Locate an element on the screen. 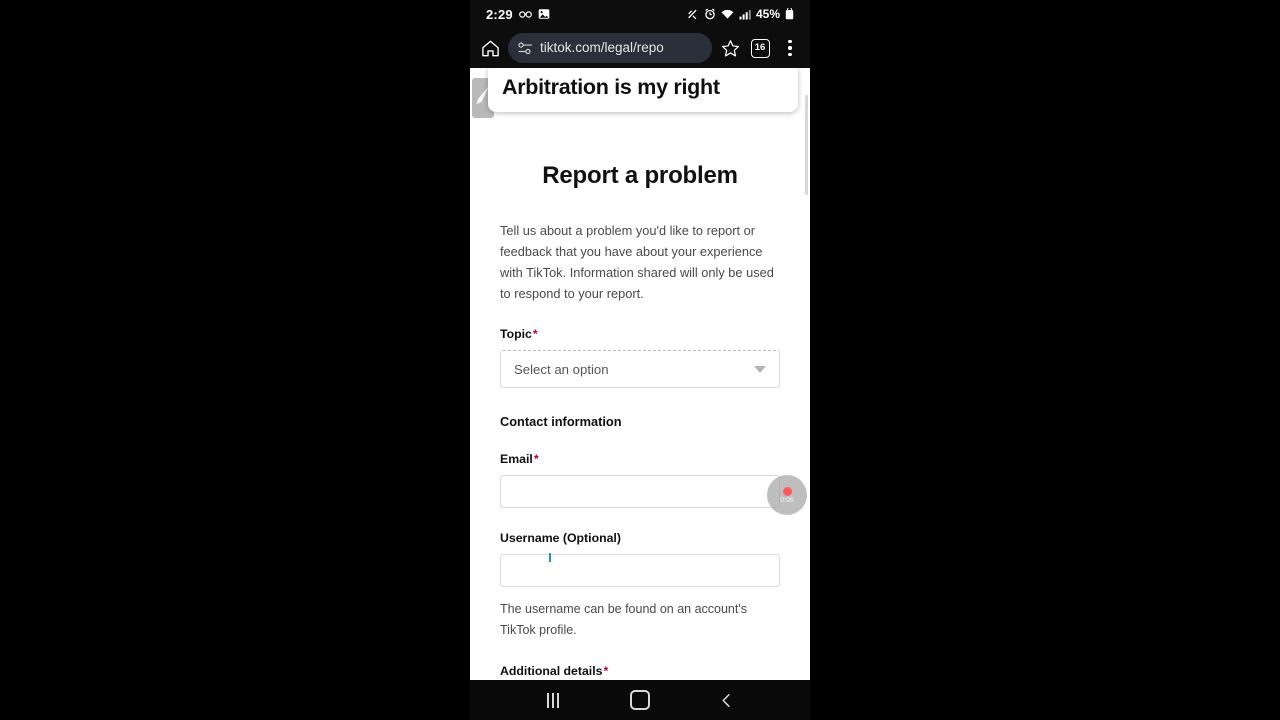 The height and width of the screenshot is (720, 1280). battery-percentage: 45% is located at coordinates (767, 14).